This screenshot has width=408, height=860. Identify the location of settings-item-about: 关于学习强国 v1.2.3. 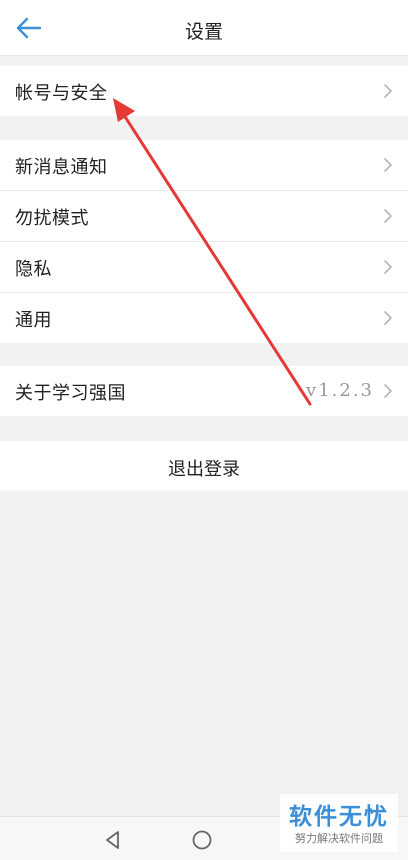
(204, 391).